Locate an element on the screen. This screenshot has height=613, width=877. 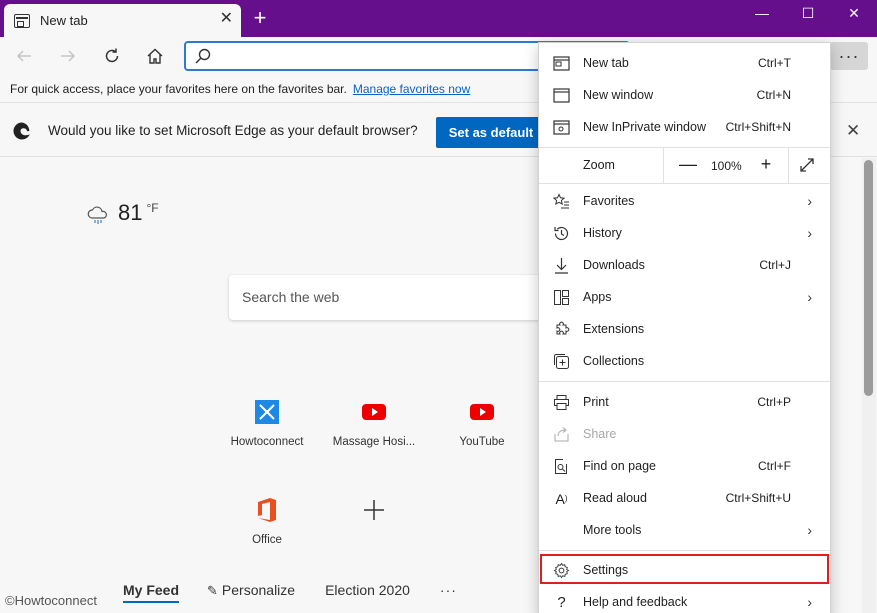
menu-favorites: Favorites › is located at coordinates (684, 201).